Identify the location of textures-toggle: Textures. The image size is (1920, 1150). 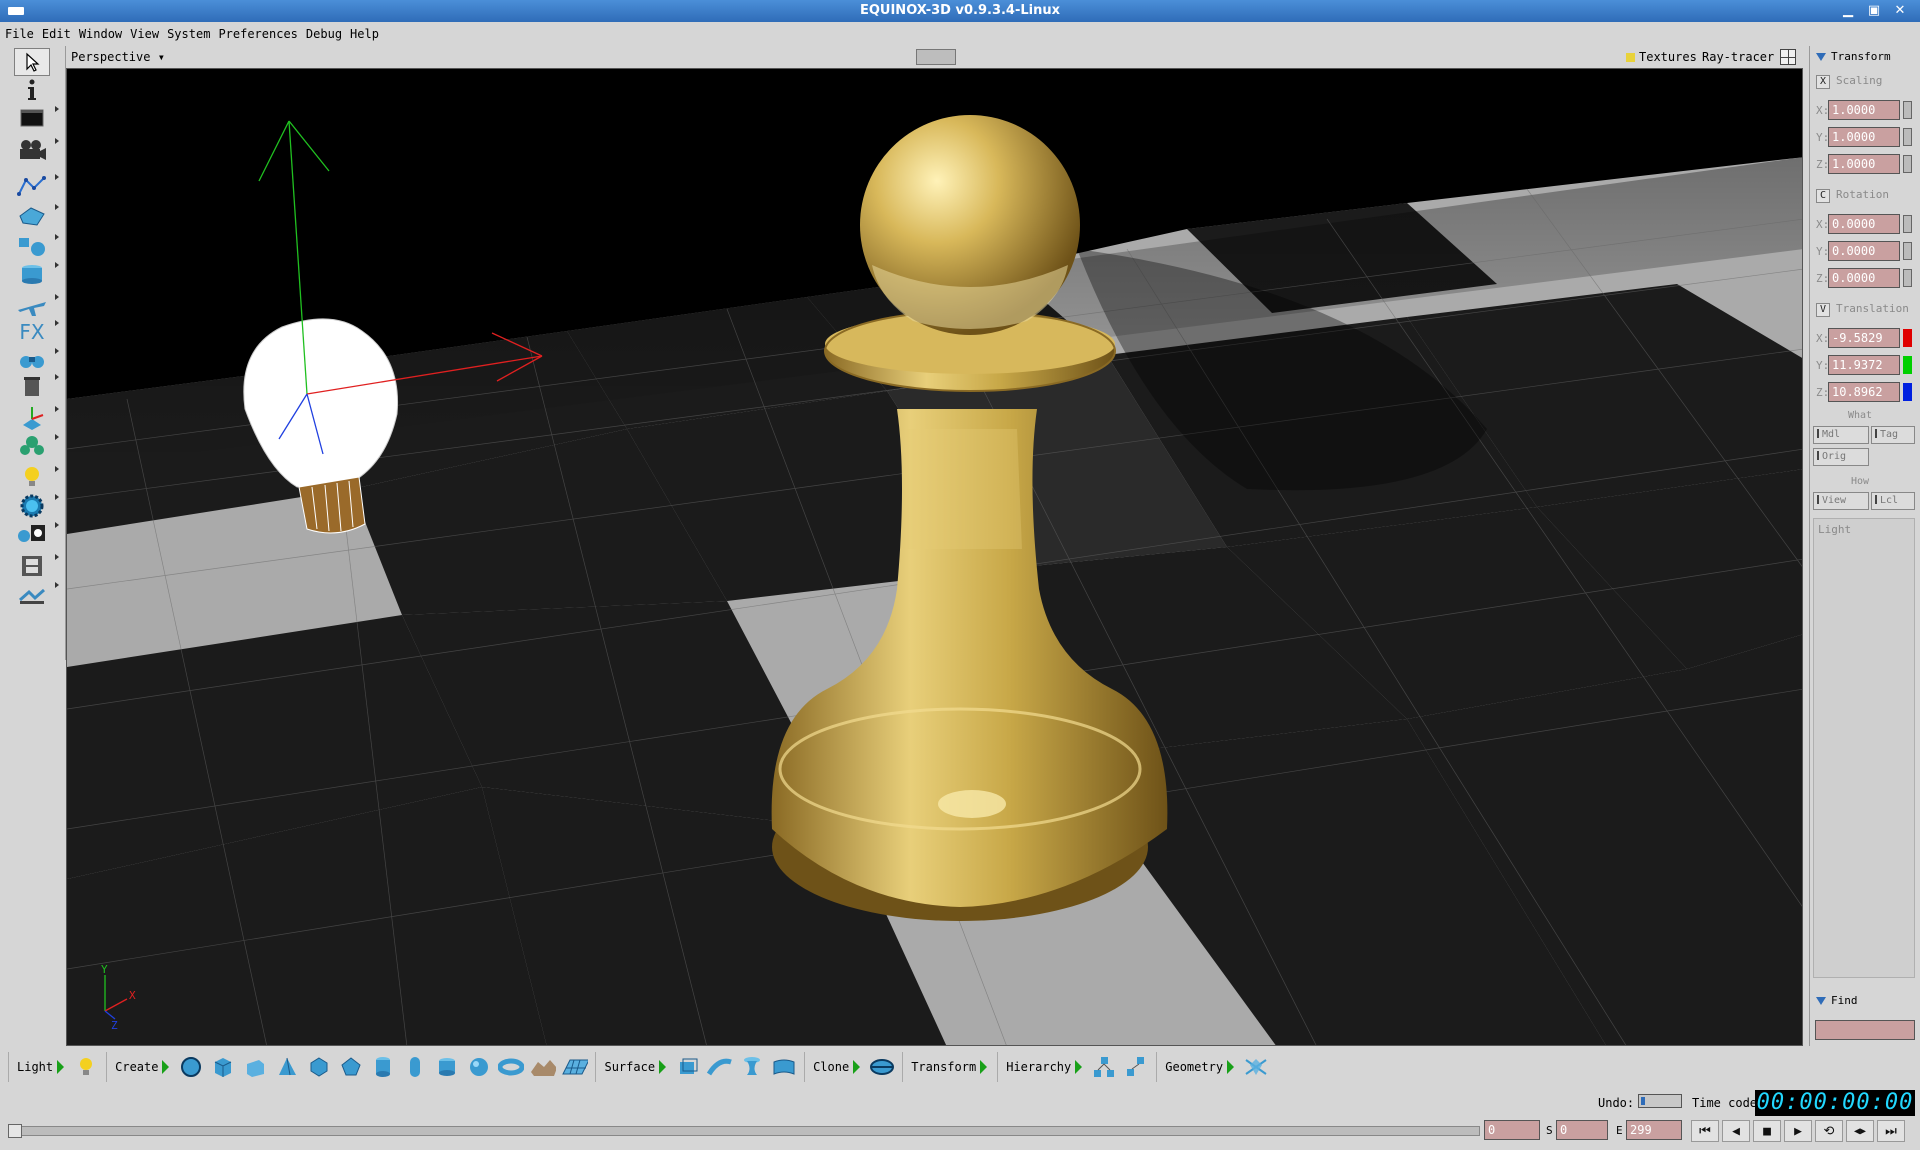
(1661, 57).